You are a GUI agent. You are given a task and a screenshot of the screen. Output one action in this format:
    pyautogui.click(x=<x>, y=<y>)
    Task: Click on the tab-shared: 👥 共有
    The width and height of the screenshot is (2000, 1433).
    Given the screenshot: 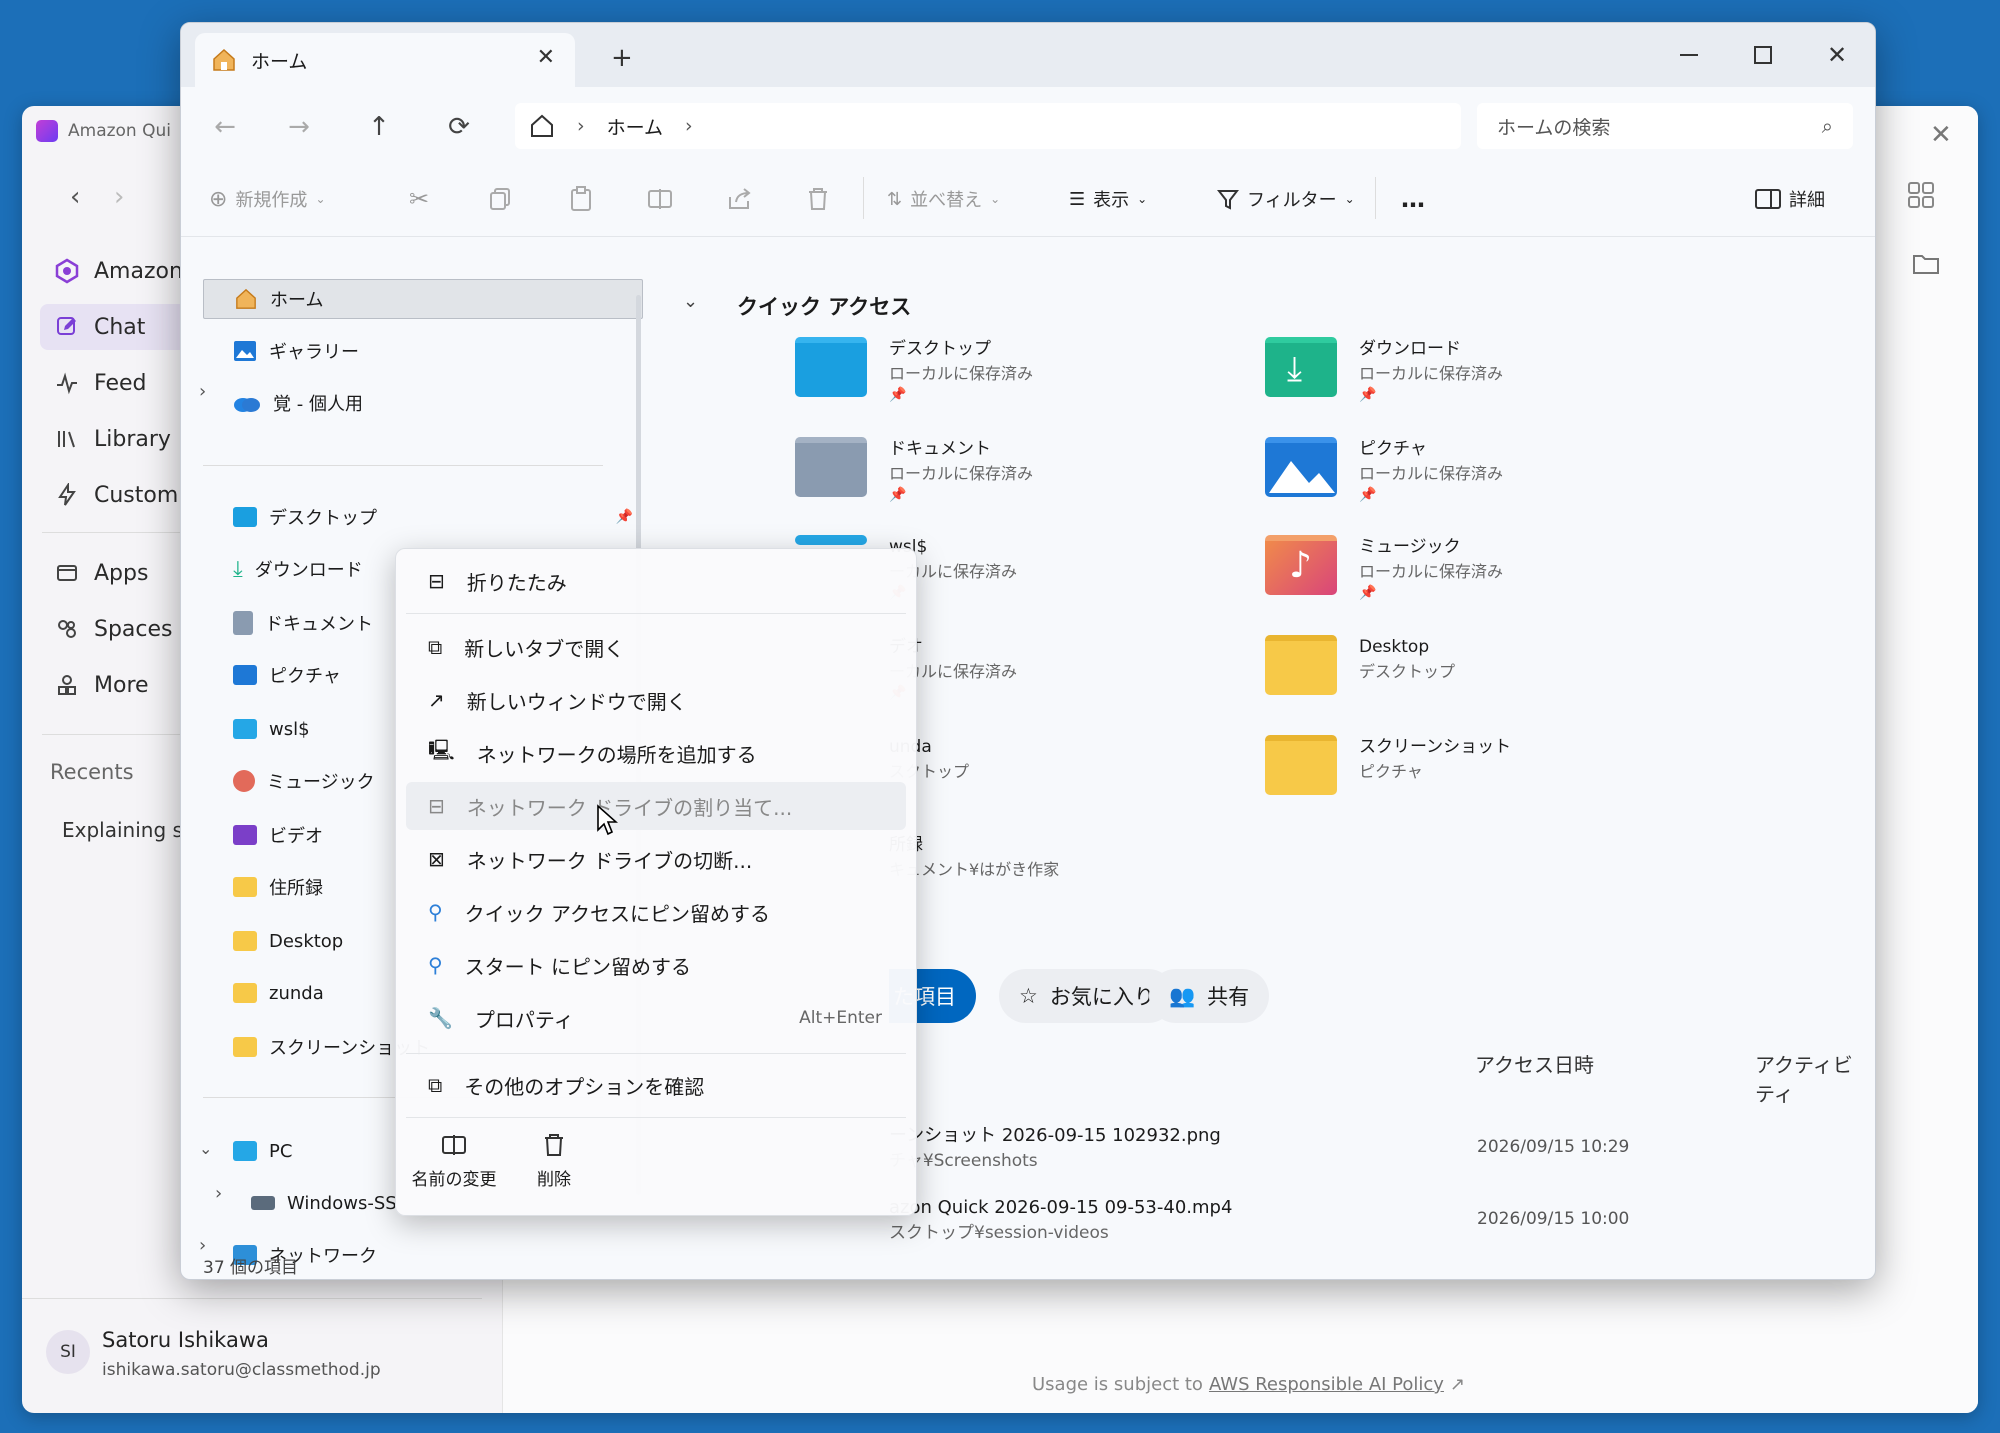 What is the action you would take?
    pyautogui.click(x=1209, y=996)
    